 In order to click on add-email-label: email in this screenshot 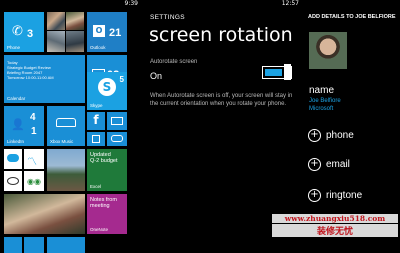, I will do `click(338, 164)`.